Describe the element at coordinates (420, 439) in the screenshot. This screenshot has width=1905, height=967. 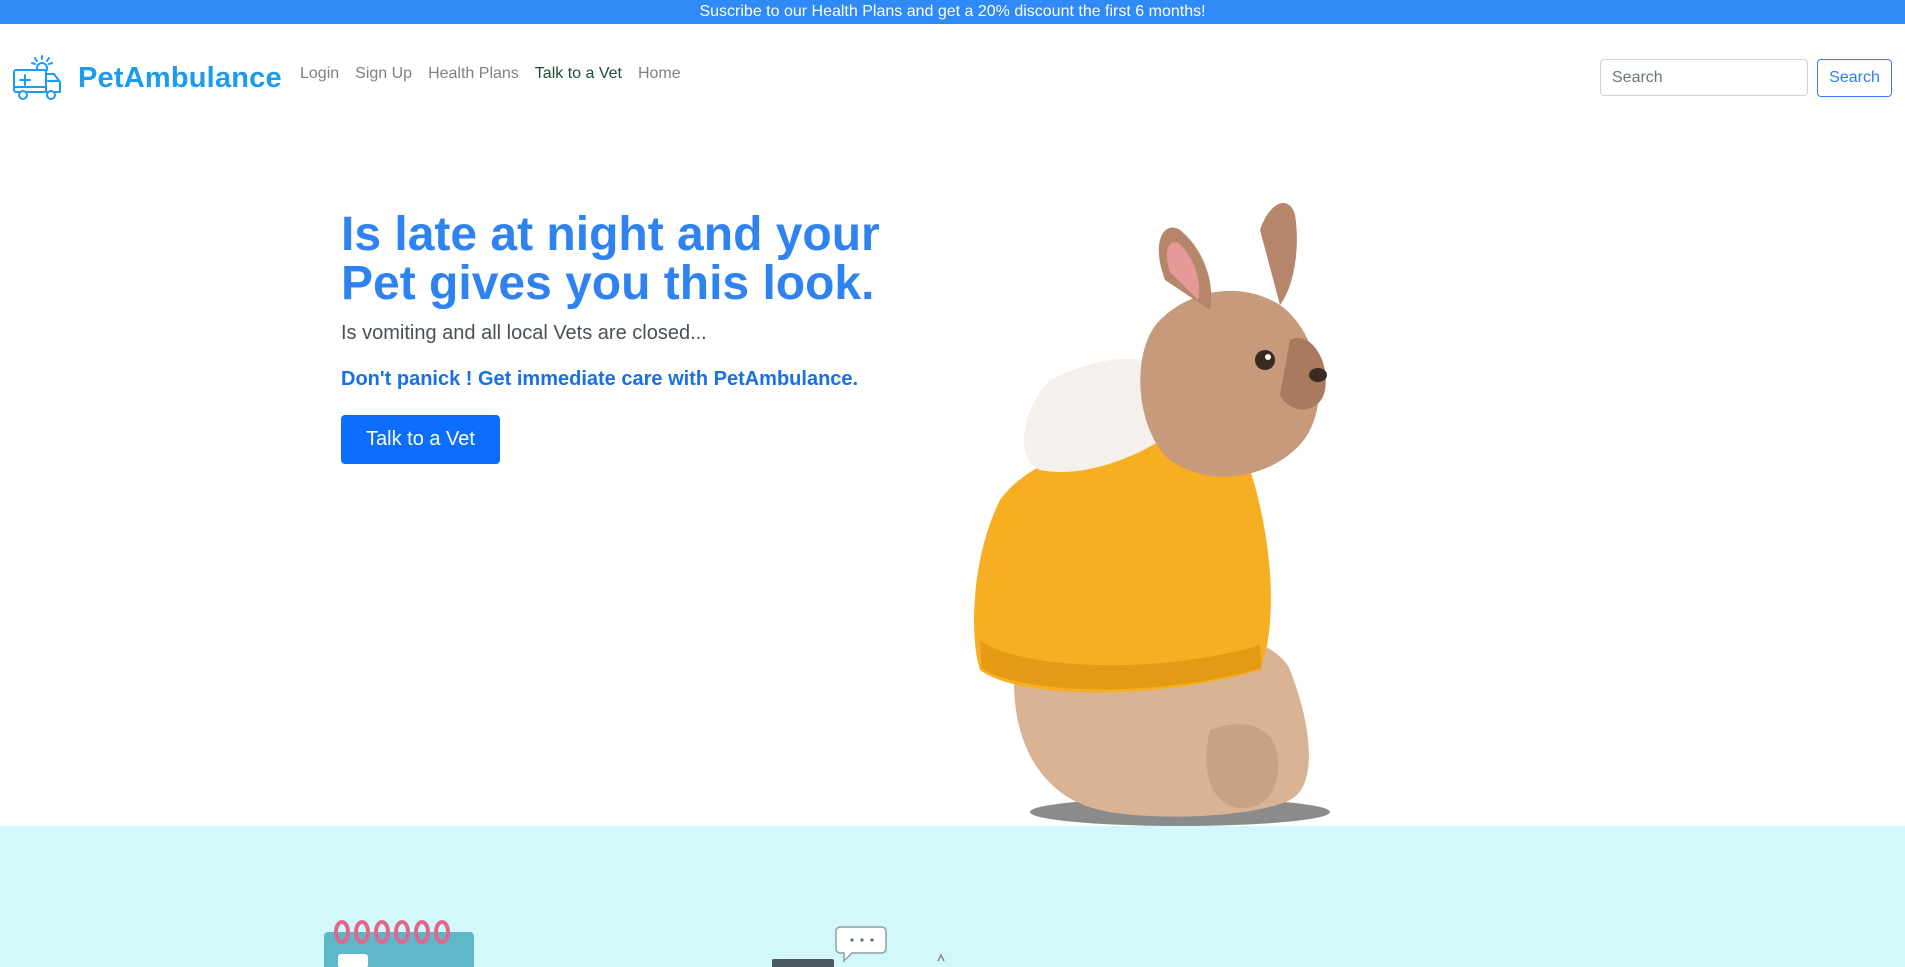
I see `talk-to-a-vet-button: Talk to a Vet` at that location.